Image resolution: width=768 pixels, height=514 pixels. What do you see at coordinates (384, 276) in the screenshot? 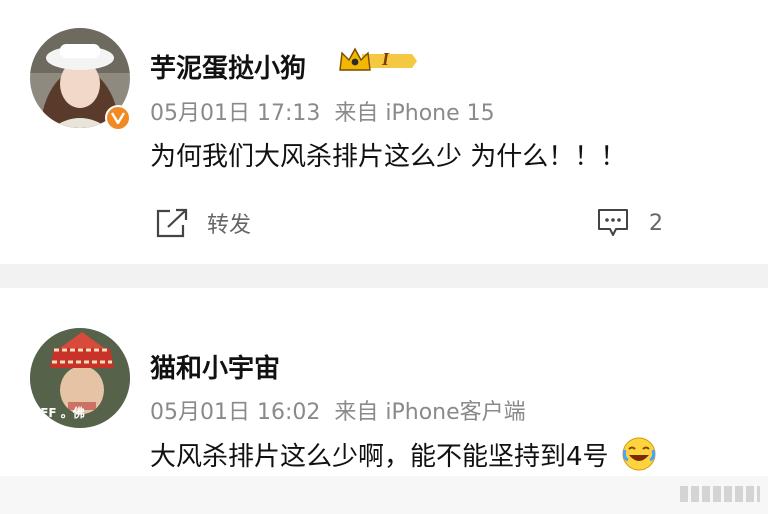
I see `post-divider` at bounding box center [384, 276].